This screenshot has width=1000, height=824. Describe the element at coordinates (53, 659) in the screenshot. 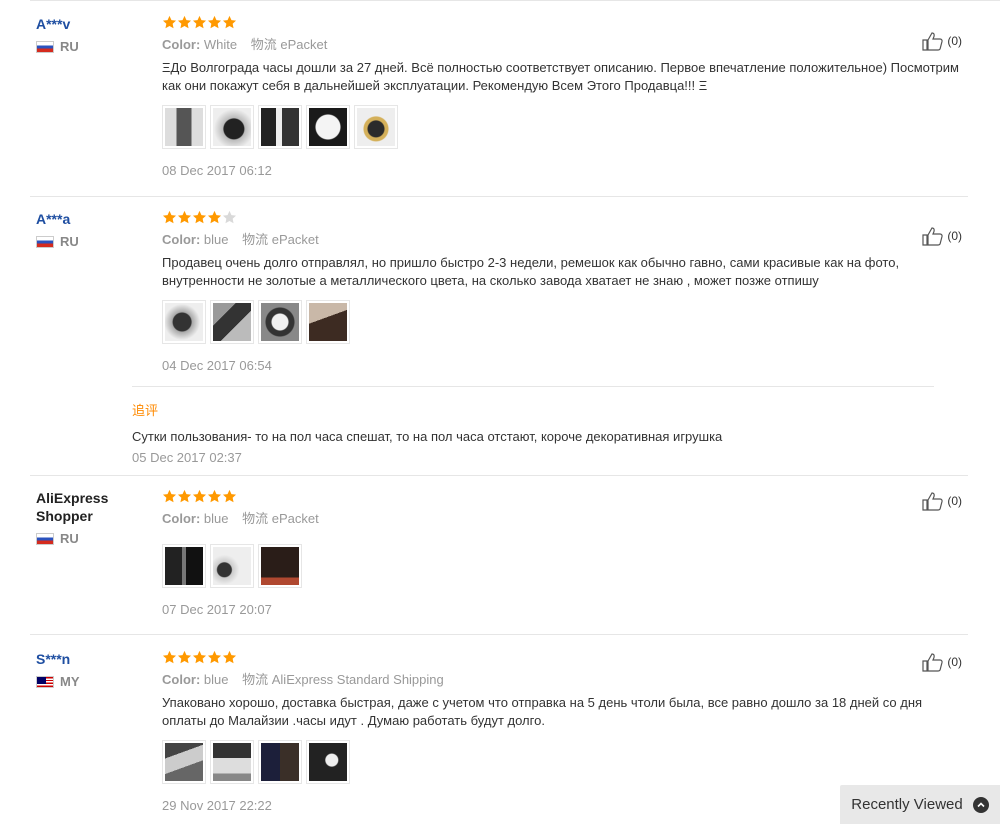

I see `reviewer-name: S***n` at that location.